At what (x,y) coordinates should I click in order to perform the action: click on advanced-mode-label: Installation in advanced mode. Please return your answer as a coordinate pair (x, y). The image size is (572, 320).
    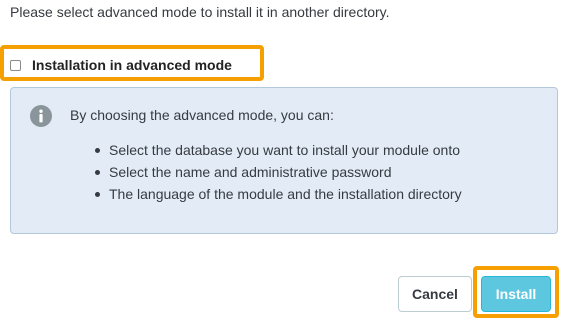
    Looking at the image, I should click on (132, 65).